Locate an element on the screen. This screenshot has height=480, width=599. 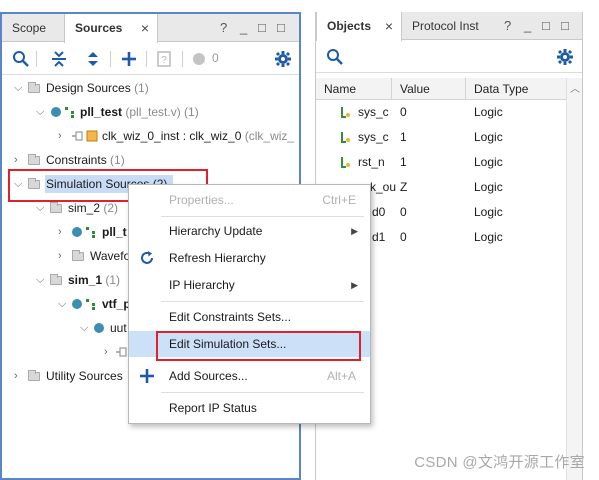
menu-item-properties: Properties... Ctrl+E is located at coordinates (249, 200).